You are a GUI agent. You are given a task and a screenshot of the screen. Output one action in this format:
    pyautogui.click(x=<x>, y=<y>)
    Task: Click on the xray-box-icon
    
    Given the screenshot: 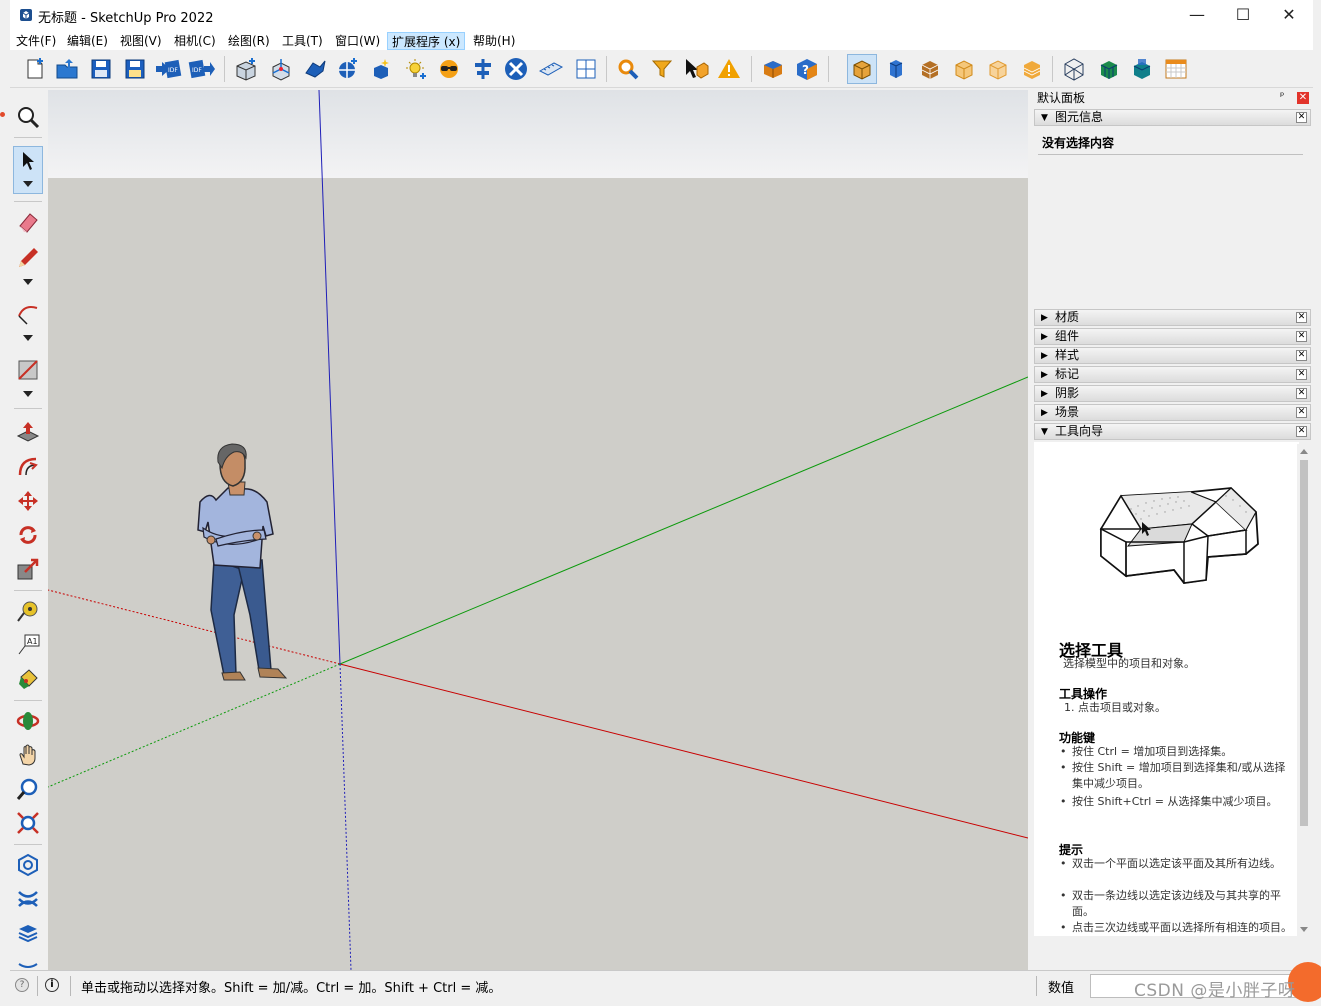 What is the action you would take?
    pyautogui.click(x=1074, y=69)
    